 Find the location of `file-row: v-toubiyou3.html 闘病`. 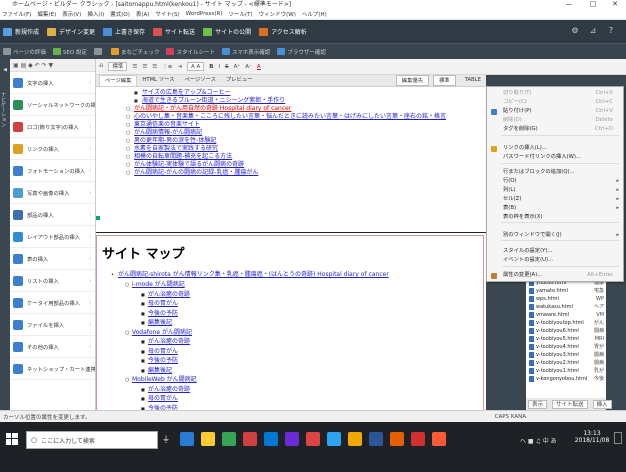

file-row: v-toubiyou3.html 闘病 is located at coordinates (566, 355).